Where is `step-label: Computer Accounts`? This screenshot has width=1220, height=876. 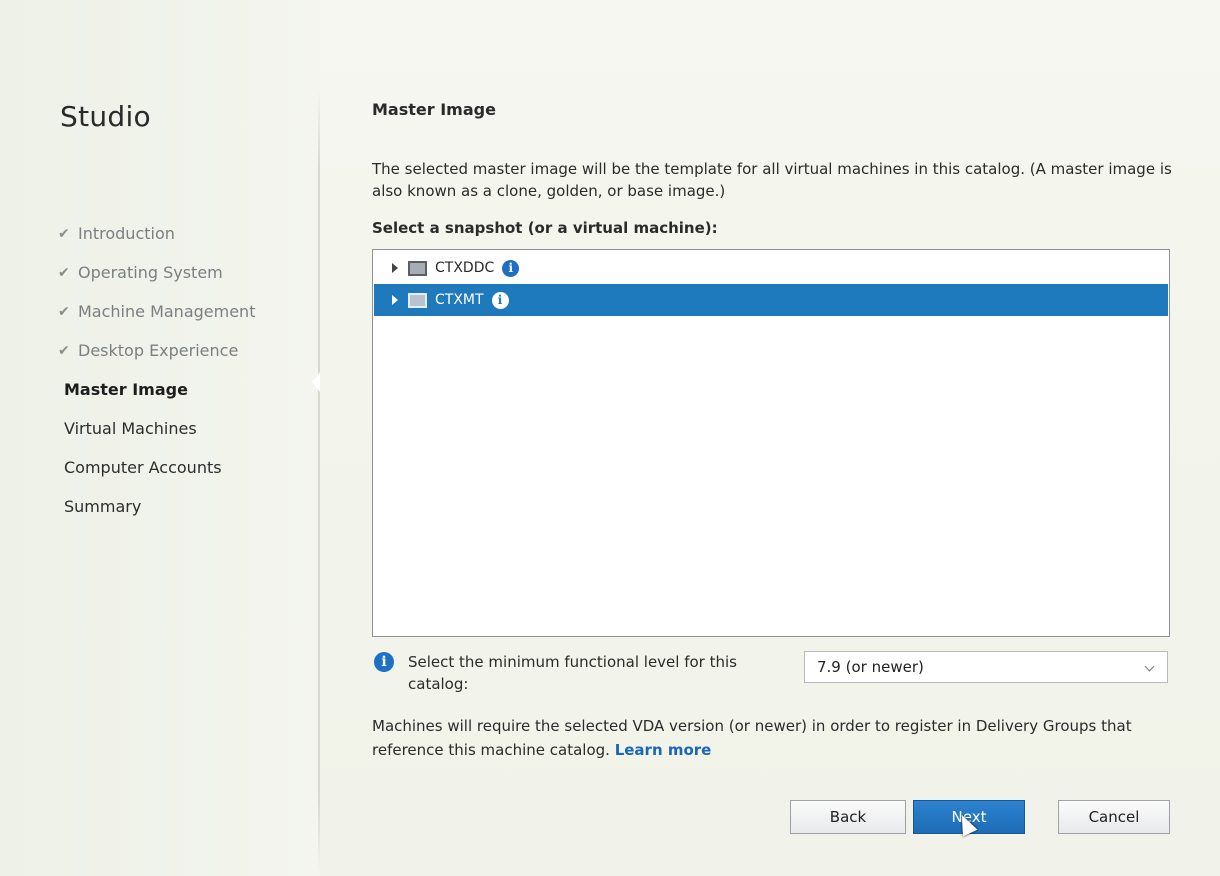 step-label: Computer Accounts is located at coordinates (143, 467).